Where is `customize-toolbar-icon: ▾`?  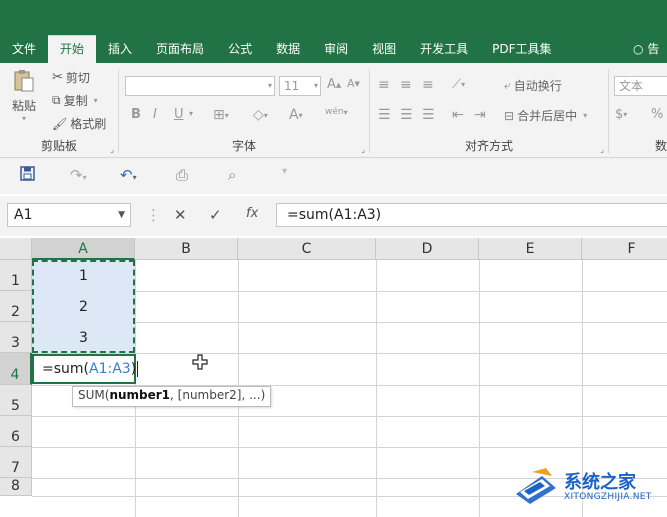
customize-toolbar-icon: ▾ is located at coordinates (284, 171).